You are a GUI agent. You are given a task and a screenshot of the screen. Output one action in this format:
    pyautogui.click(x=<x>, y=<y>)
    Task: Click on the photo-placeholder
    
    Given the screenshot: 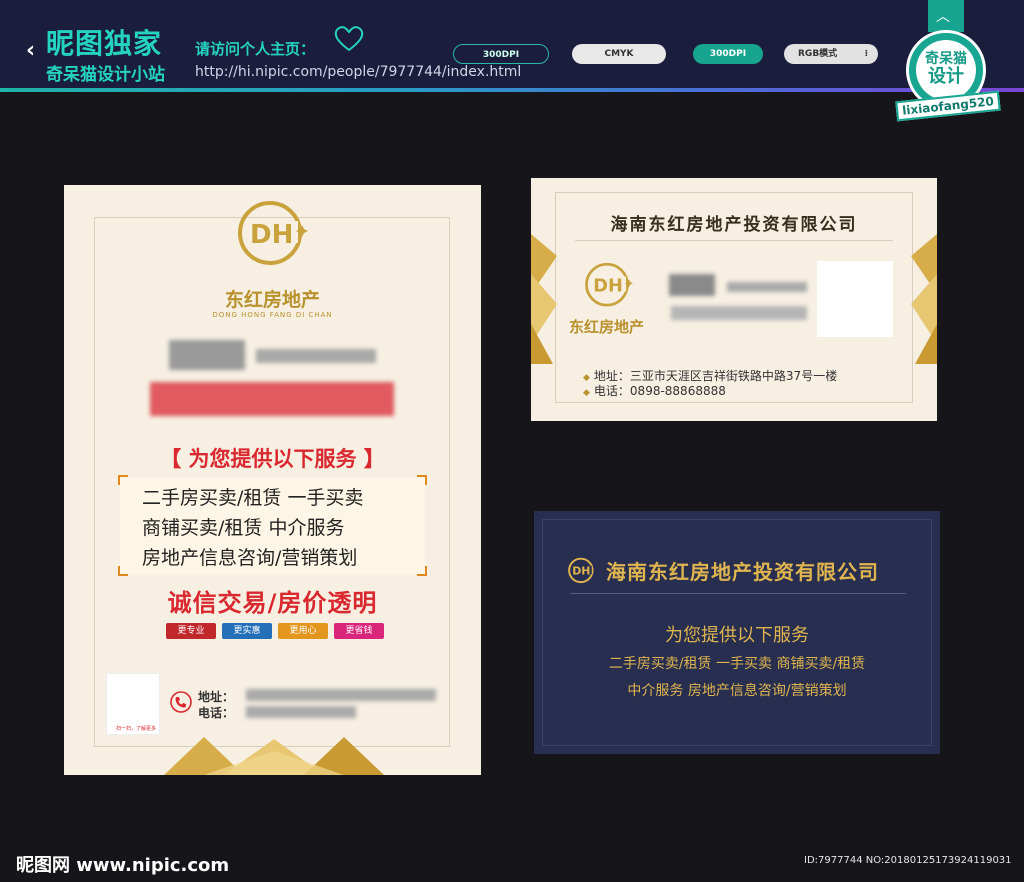 What is the action you would take?
    pyautogui.click(x=855, y=299)
    